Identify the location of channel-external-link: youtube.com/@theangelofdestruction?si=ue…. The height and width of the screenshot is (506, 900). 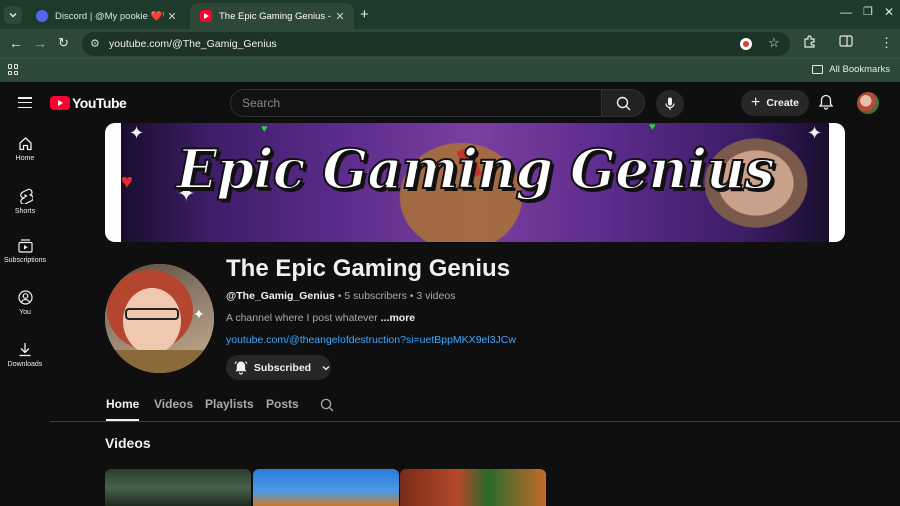
(371, 340).